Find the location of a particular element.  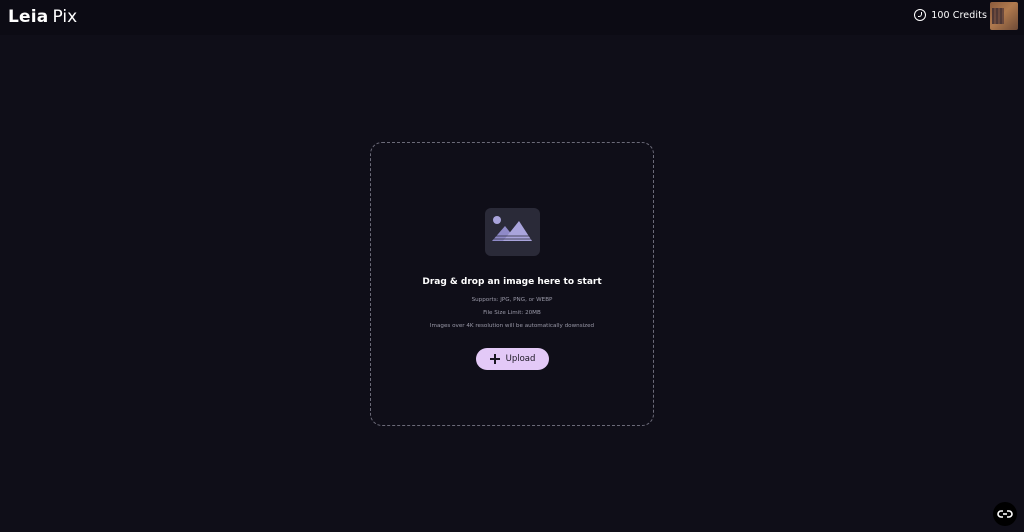

file-size-limit-text: File Size Limit: 20MB is located at coordinates (512, 313).